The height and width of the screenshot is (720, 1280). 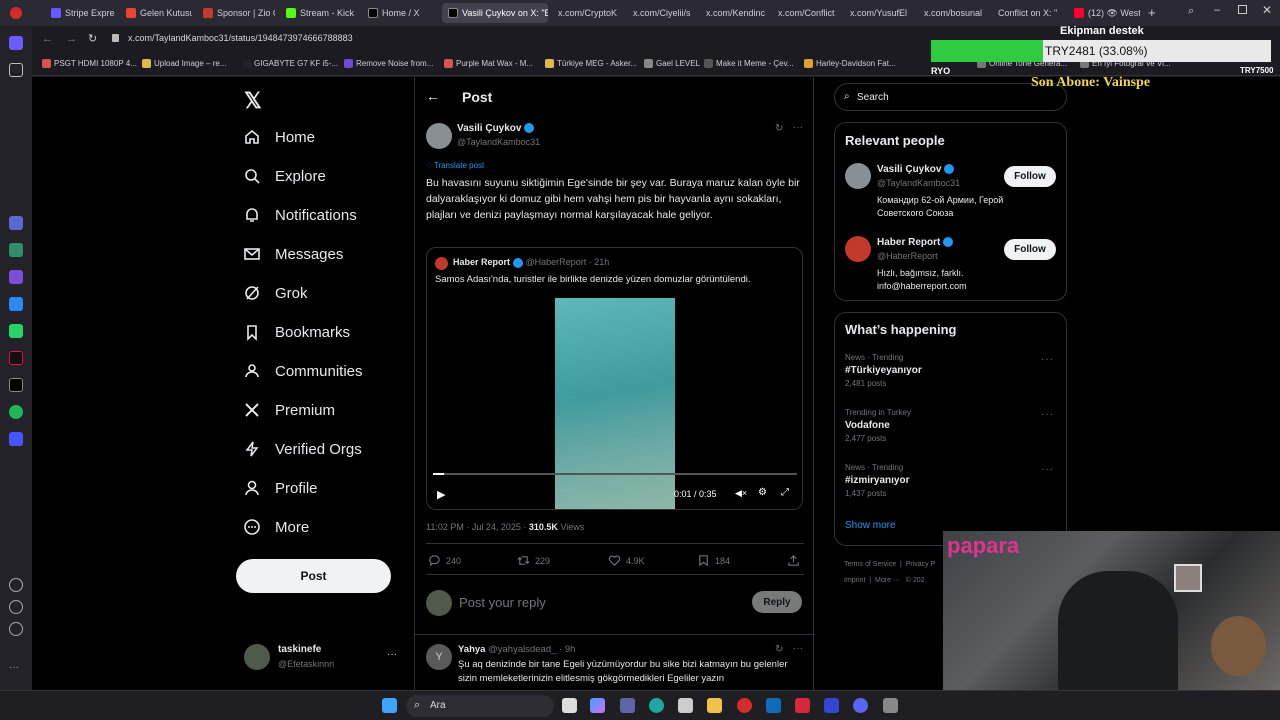 What do you see at coordinates (280, 488) in the screenshot?
I see `nav-profile: Profile` at bounding box center [280, 488].